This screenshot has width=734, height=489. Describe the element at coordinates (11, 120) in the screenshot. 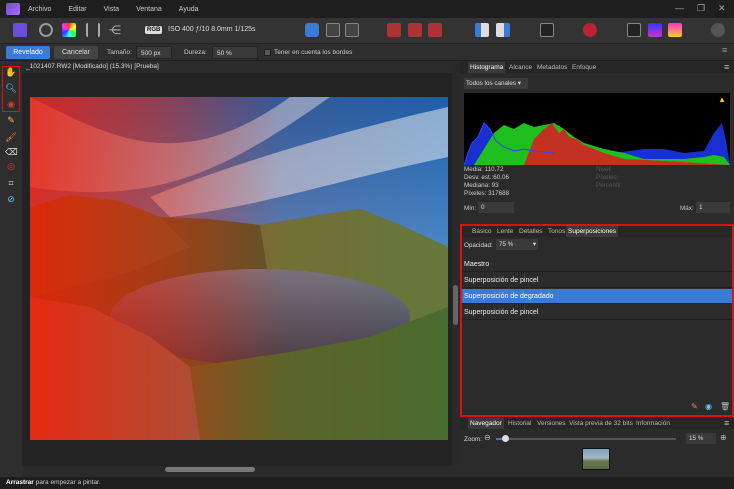

I see `blemish-icon: ✎` at that location.